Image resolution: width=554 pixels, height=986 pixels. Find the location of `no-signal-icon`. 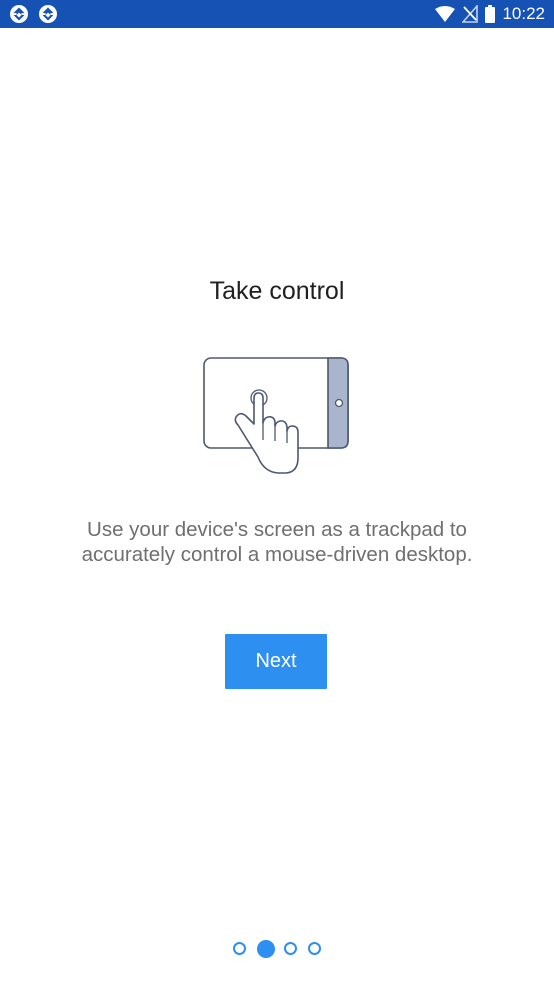

no-signal-icon is located at coordinates (470, 14).